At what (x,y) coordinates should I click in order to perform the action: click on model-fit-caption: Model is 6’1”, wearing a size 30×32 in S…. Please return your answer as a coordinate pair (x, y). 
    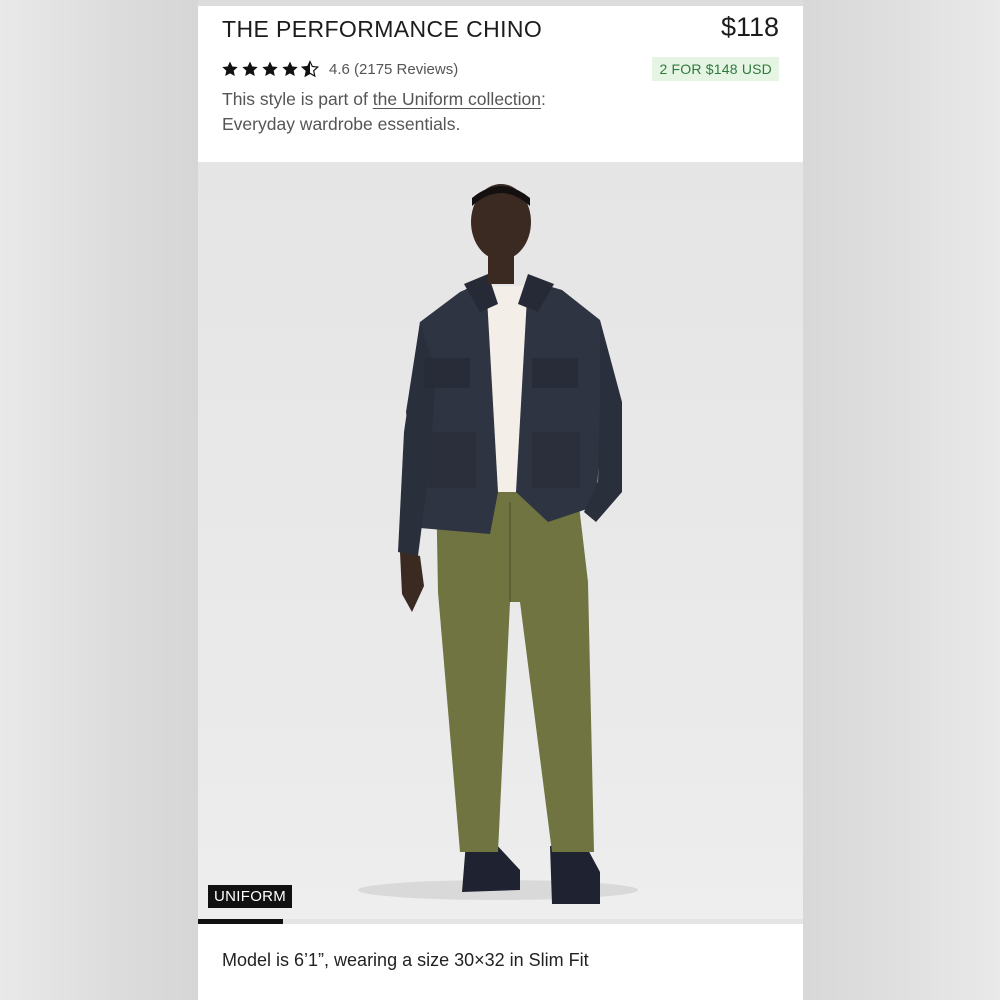
    Looking at the image, I should click on (405, 960).